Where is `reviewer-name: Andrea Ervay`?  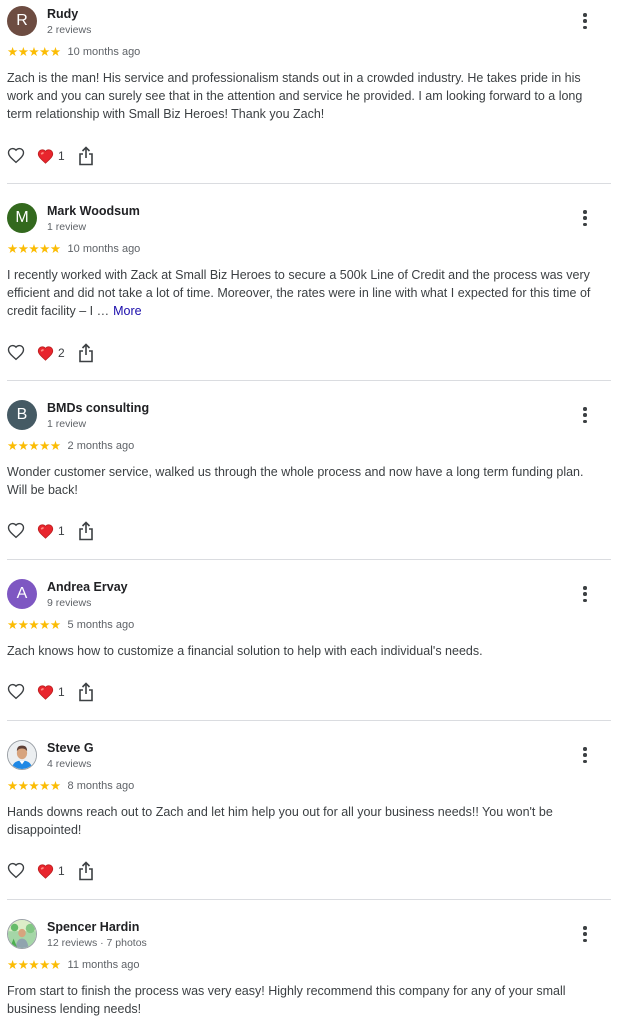 reviewer-name: Andrea Ervay is located at coordinates (87, 587).